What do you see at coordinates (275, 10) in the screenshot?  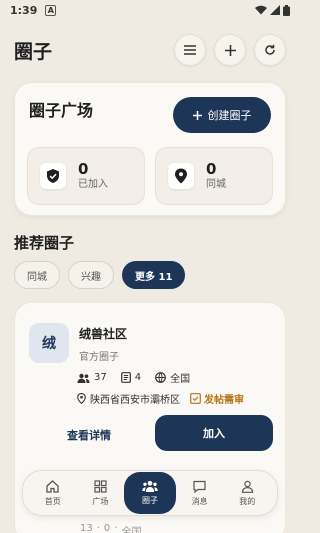 I see `signal-icon` at bounding box center [275, 10].